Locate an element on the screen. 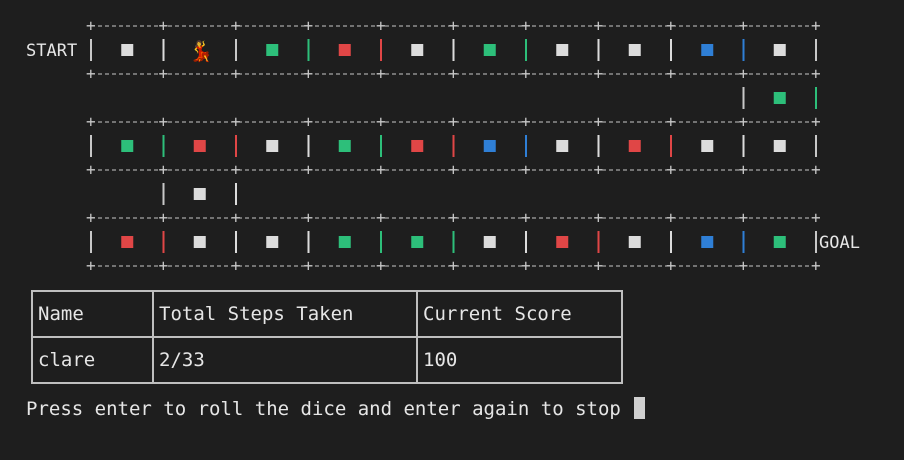 Image resolution: width=904 pixels, height=460 pixels. player-token-icon: 💃 is located at coordinates (201, 51).